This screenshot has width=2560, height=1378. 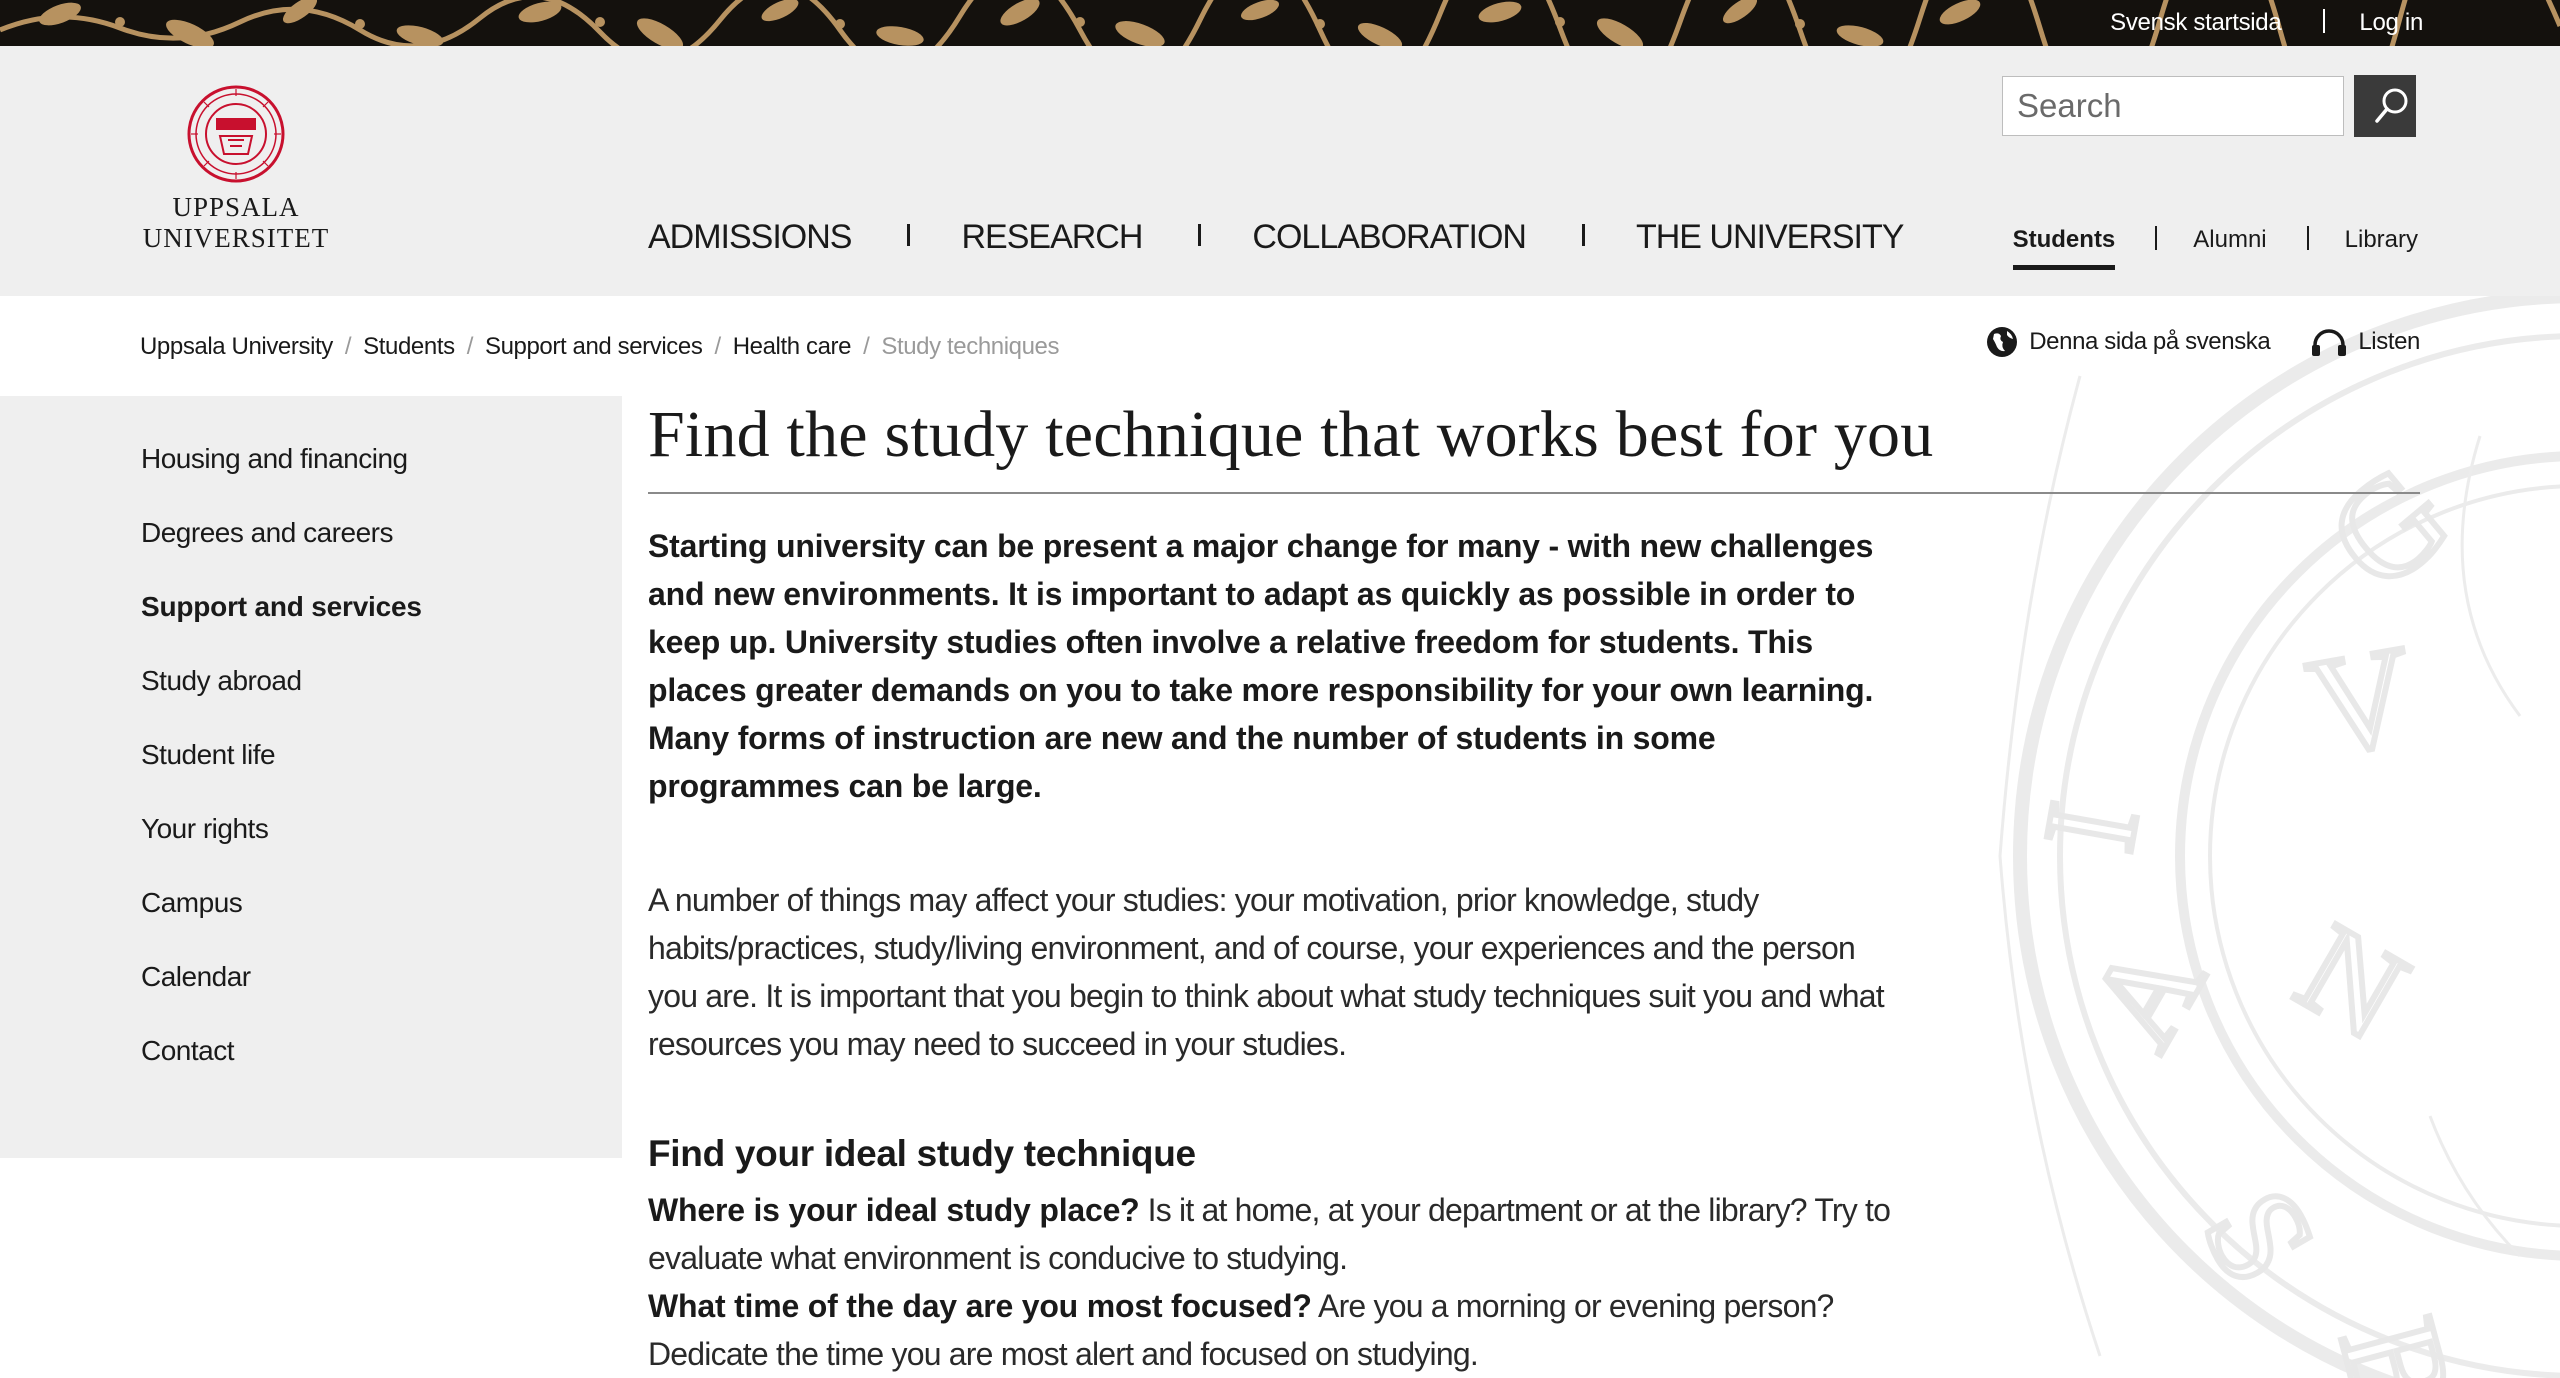 I want to click on audience-library: Library, so click(x=2381, y=240).